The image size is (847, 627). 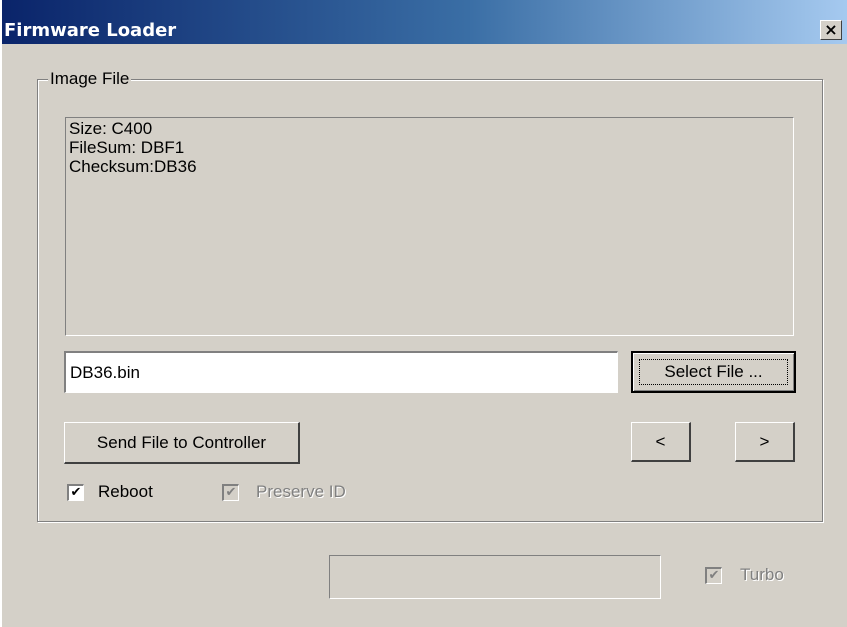 What do you see at coordinates (424, 22) in the screenshot?
I see `title-bar: Firmware Loader ×` at bounding box center [424, 22].